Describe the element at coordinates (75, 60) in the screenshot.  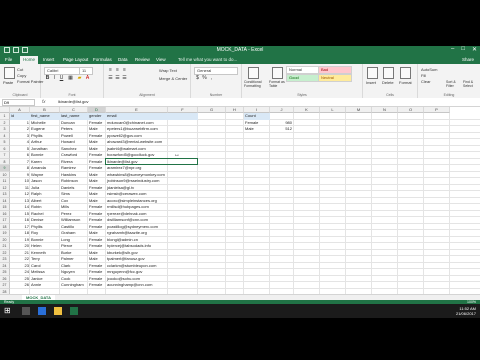
I see `tab-page-layout: Page Layout` at that location.